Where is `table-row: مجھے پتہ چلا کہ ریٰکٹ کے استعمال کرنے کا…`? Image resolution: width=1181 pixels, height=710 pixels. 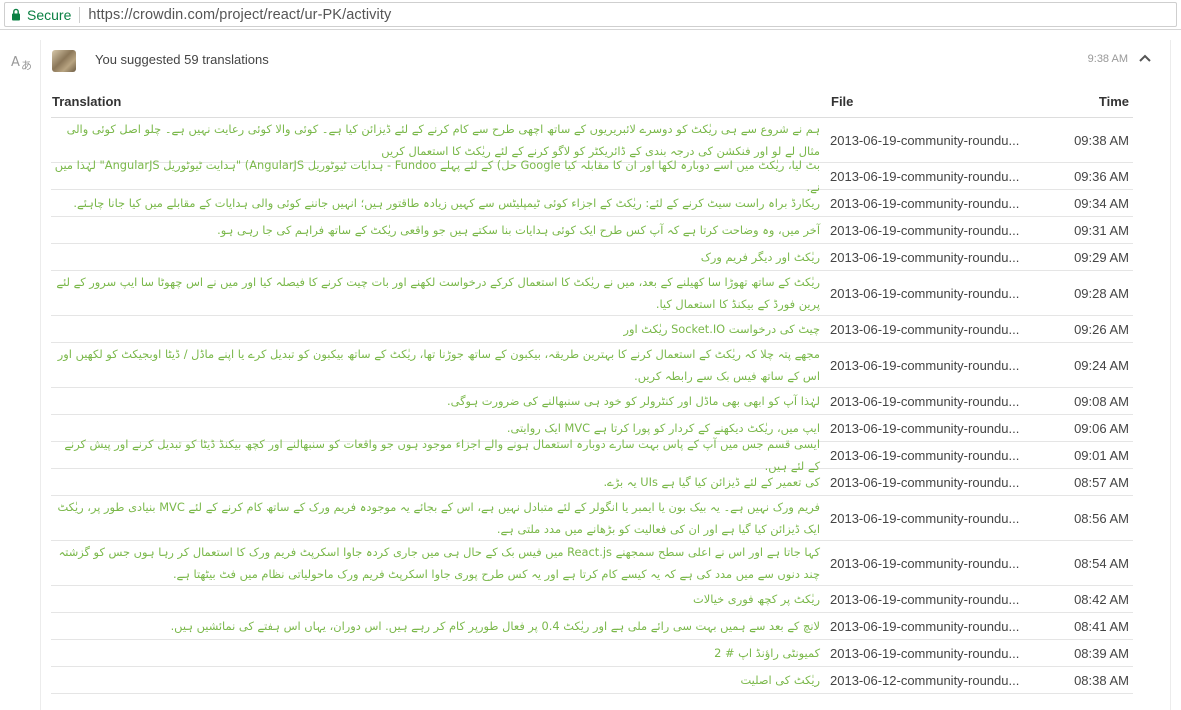
table-row: مجھے پتہ چلا کہ ریٰکٹ کے استعمال کرنے کا… is located at coordinates (592, 365).